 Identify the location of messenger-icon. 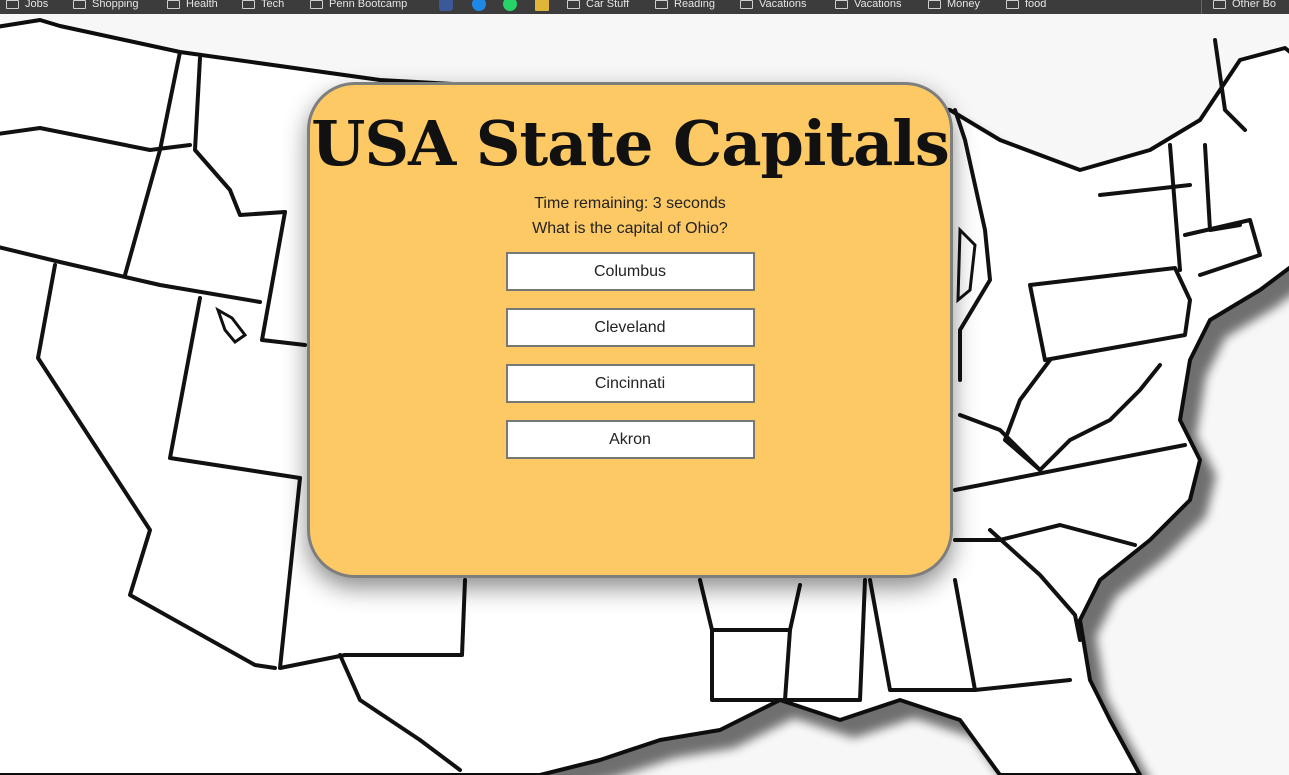
(479, 5).